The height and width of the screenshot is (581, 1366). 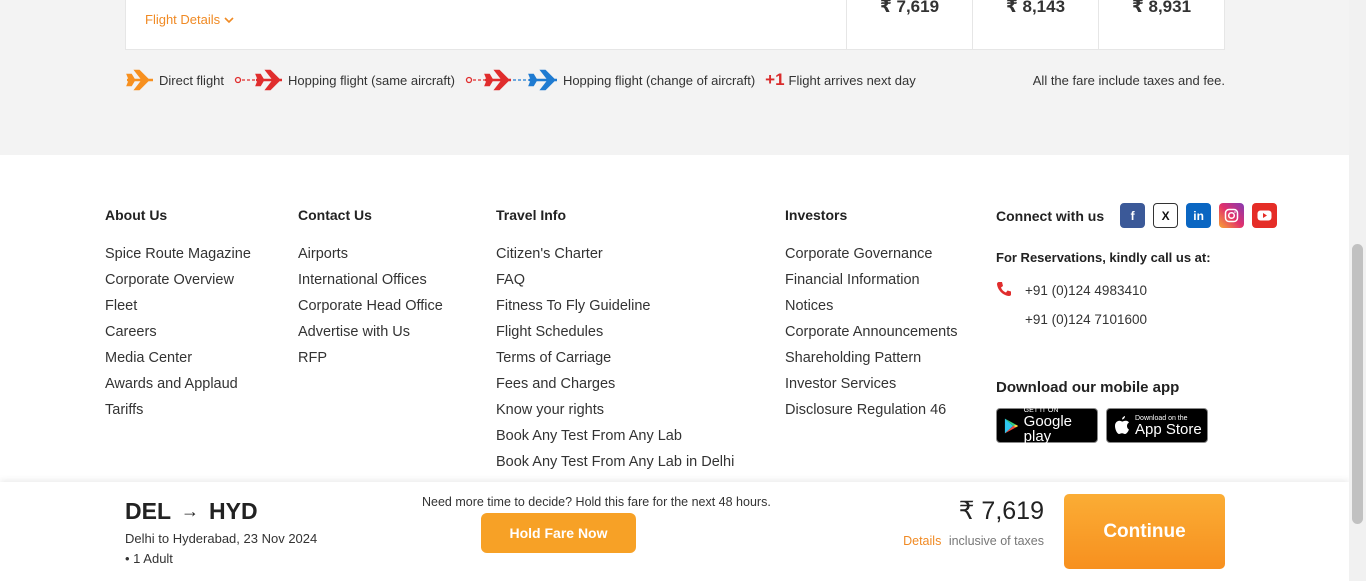 I want to click on price-details-link: Details, so click(x=922, y=541).